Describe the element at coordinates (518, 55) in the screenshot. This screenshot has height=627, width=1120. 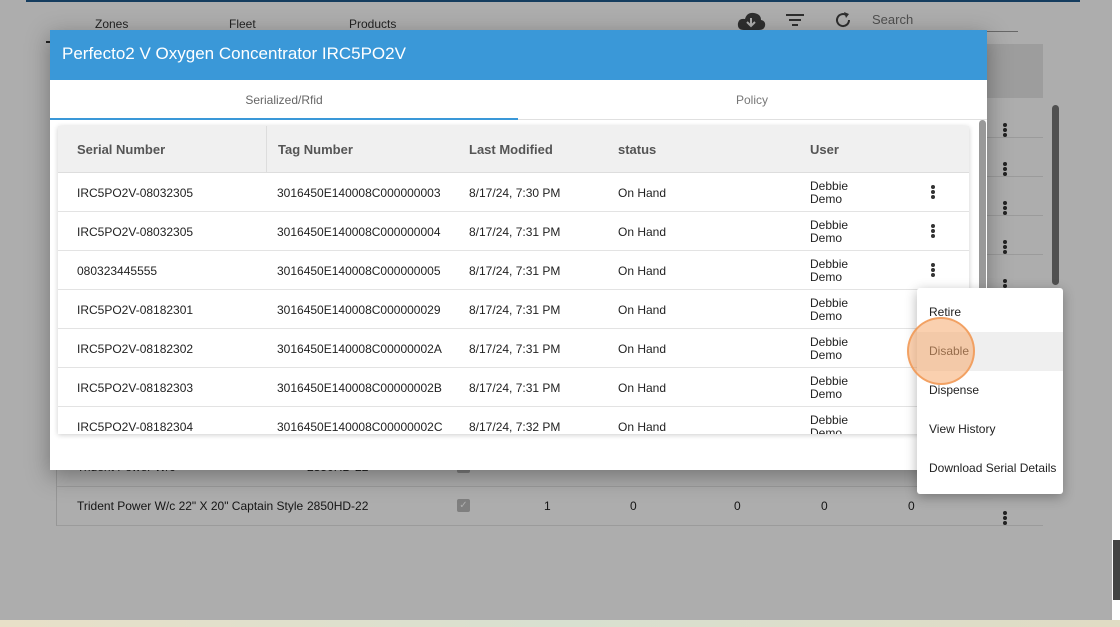
I see `dialog-title: Perfecto2 V Oxygen Concentrator IRC5PO2V` at that location.